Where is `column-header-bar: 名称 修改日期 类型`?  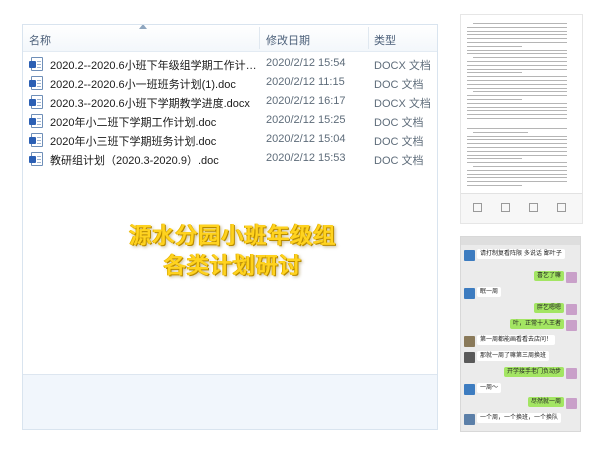 column-header-bar: 名称 修改日期 类型 is located at coordinates (230, 38).